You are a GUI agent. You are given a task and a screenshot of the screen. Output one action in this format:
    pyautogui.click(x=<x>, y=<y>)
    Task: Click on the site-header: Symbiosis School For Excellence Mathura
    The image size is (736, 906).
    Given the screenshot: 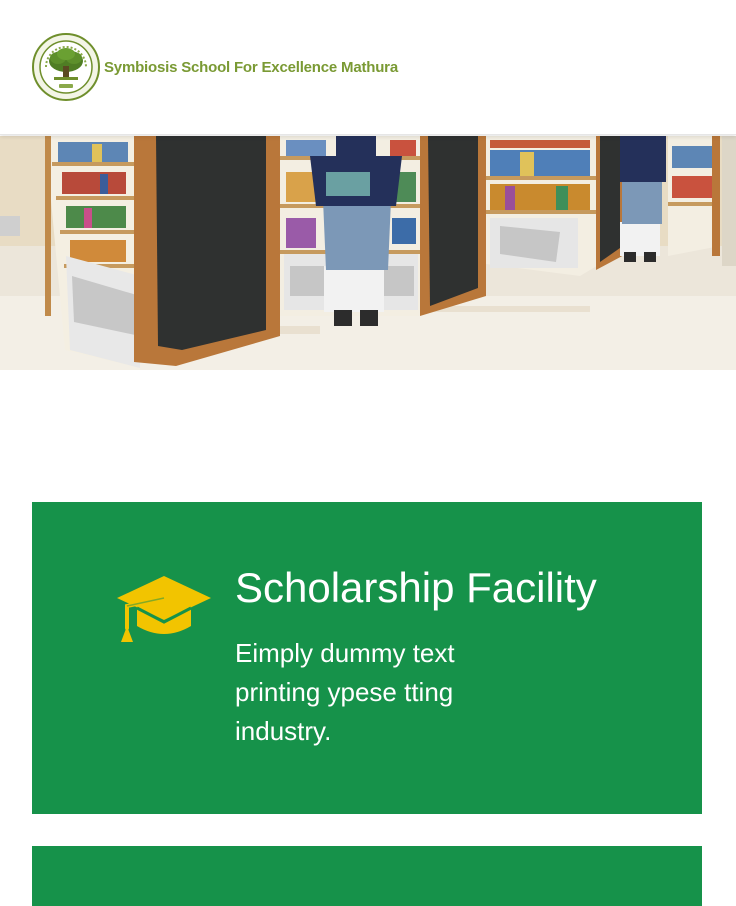 What is the action you would take?
    pyautogui.click(x=368, y=67)
    